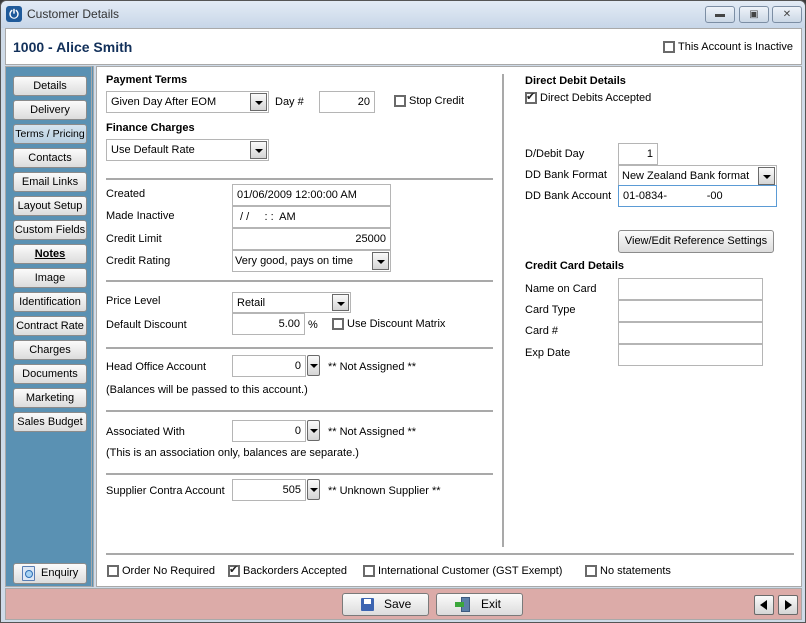  Describe the element at coordinates (311, 217) in the screenshot. I see `made-inactive-field: / / : : AM` at that location.